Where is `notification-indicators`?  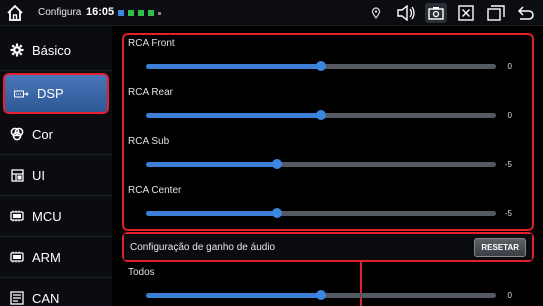 notification-indicators is located at coordinates (139, 13).